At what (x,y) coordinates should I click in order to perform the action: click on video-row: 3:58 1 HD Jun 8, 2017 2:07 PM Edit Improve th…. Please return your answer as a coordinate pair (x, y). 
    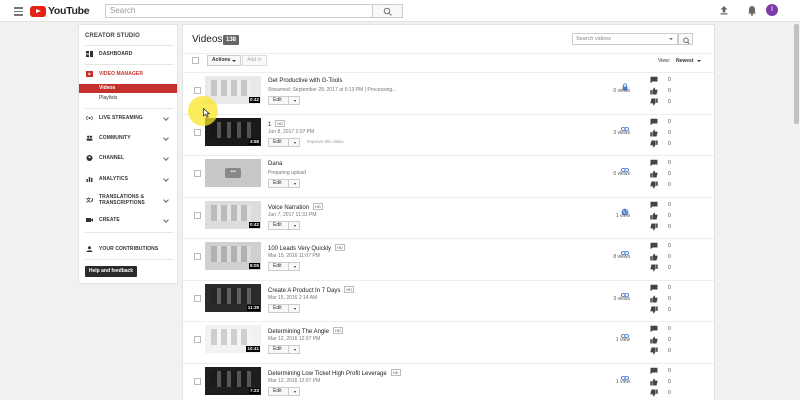
    Looking at the image, I should click on (448, 134).